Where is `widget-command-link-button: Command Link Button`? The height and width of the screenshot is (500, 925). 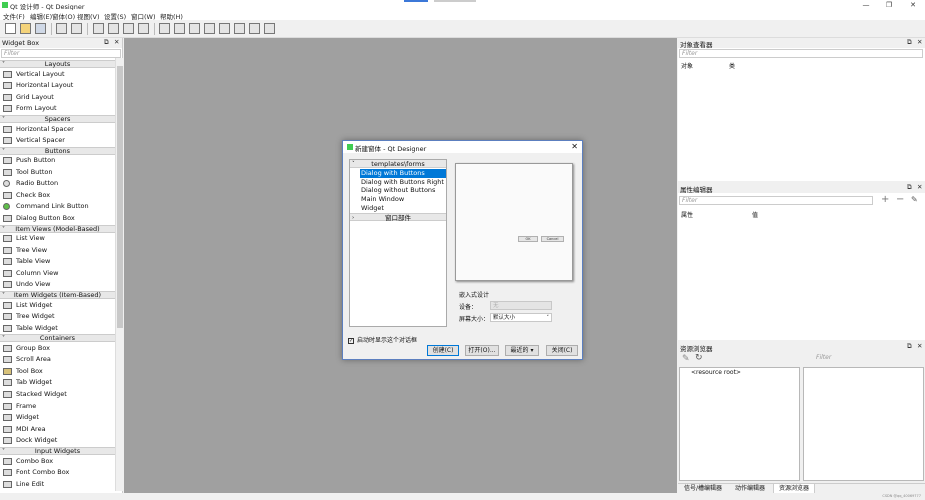 widget-command-link-button: Command Link Button is located at coordinates (57, 206).